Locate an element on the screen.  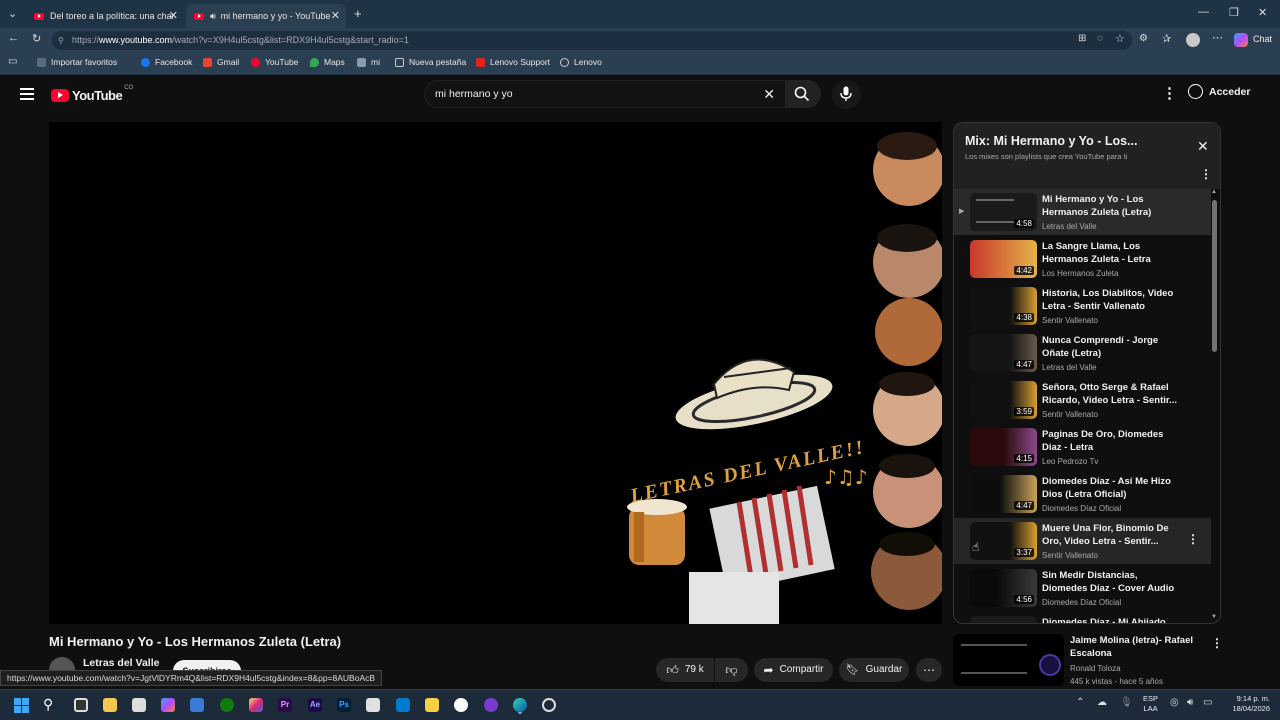
scroll-up-icon: ▲ is located at coordinates (1214, 192).